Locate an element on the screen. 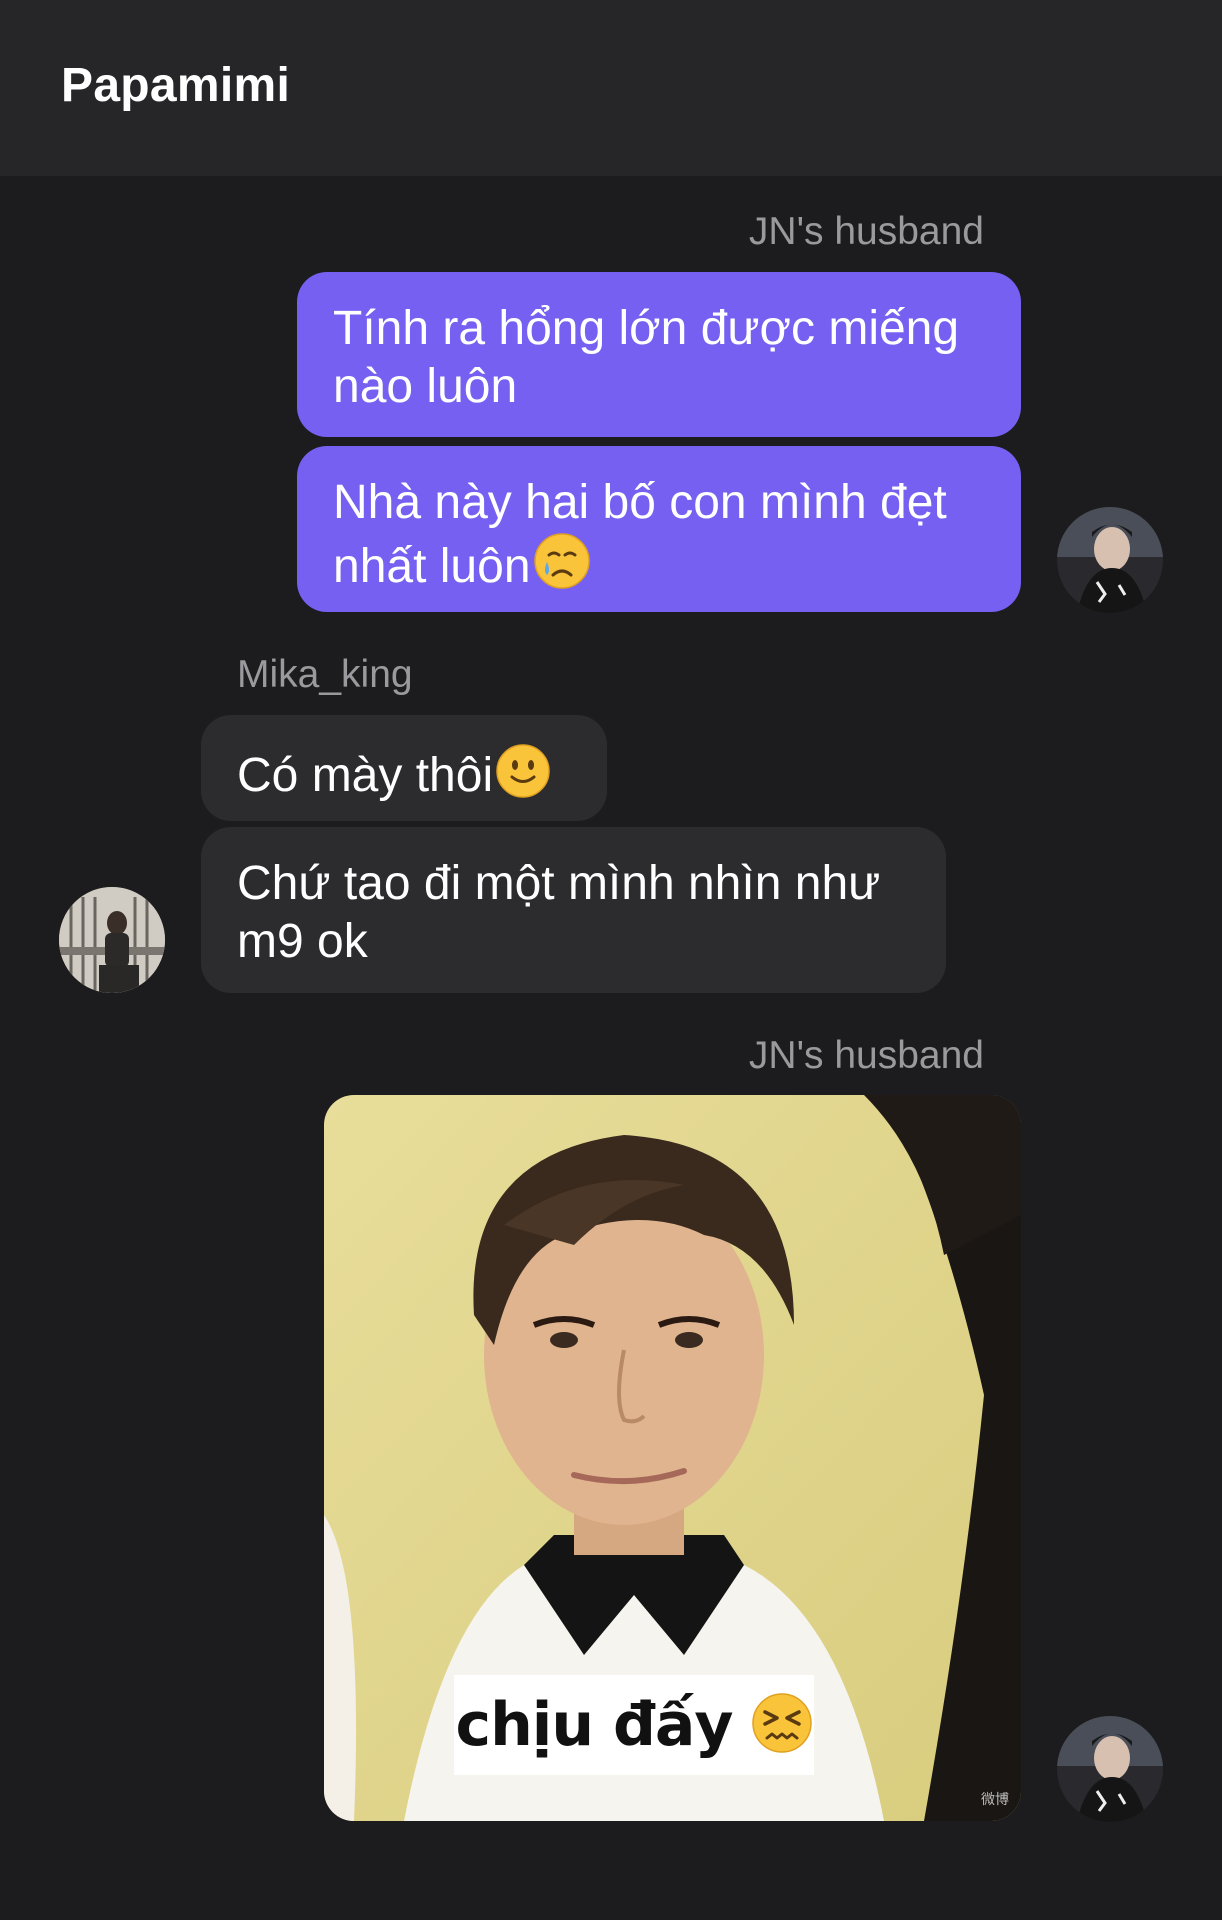 The height and width of the screenshot is (1920, 1222). avatar-mika-king is located at coordinates (112, 940).